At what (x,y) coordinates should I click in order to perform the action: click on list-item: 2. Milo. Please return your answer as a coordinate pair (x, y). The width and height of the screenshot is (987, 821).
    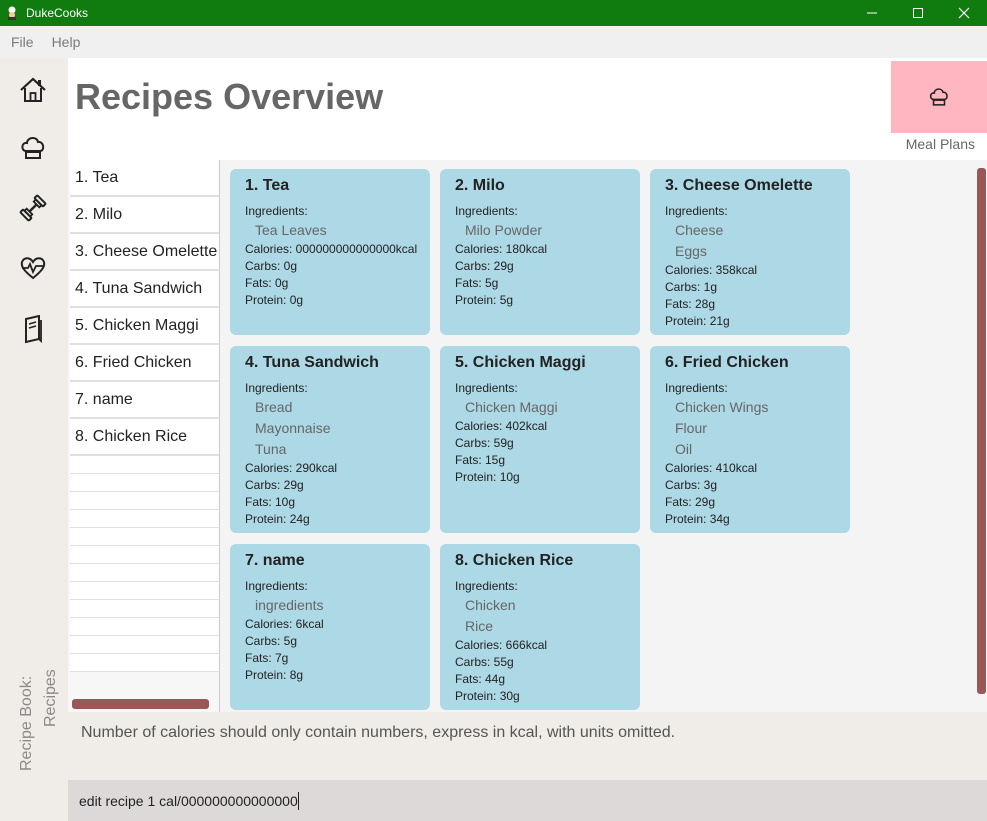
    Looking at the image, I should click on (144, 215).